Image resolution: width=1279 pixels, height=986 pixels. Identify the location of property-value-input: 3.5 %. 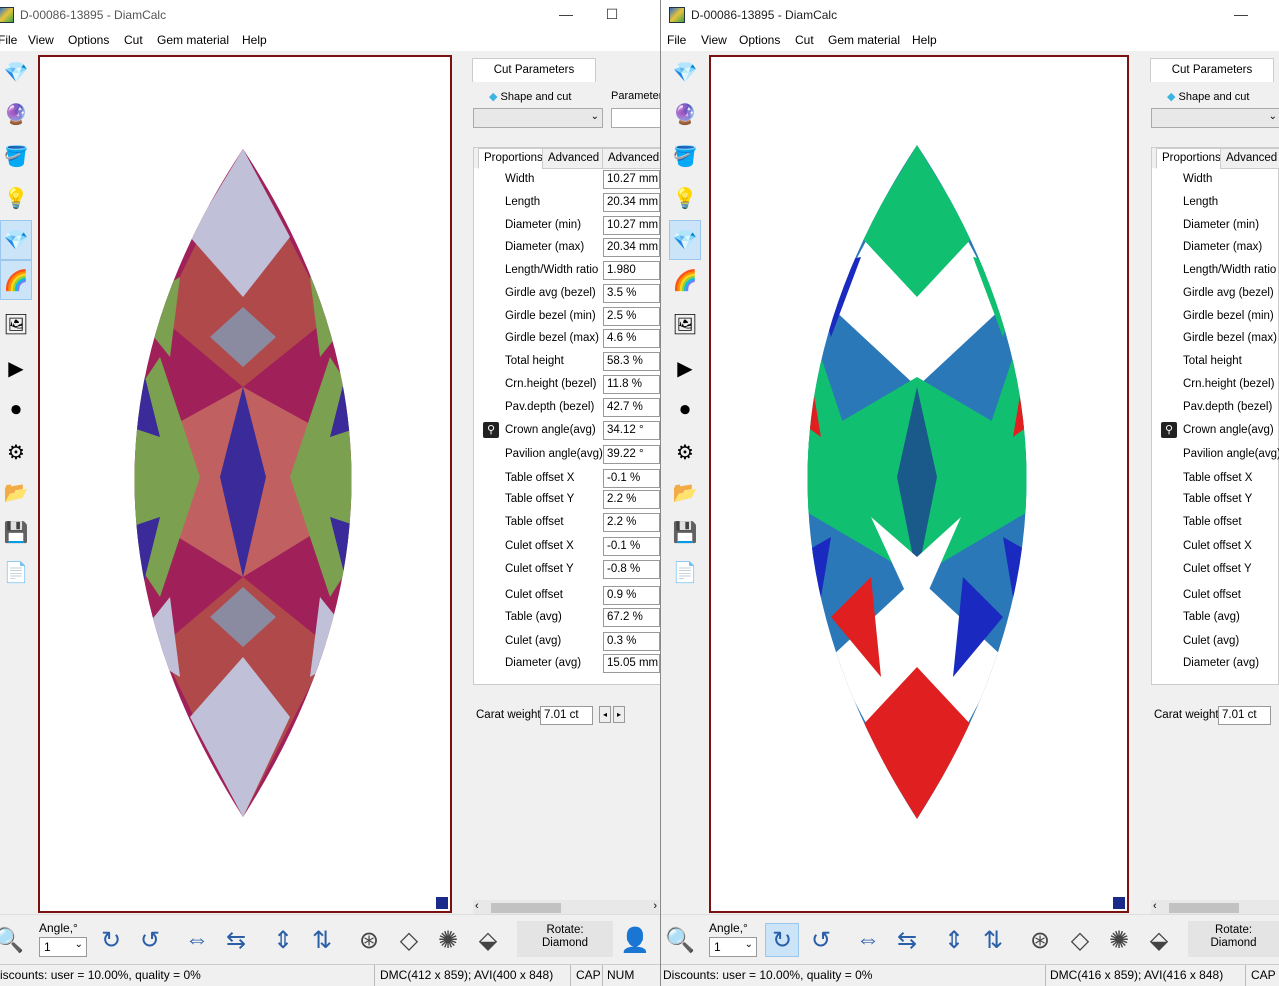
(631, 293).